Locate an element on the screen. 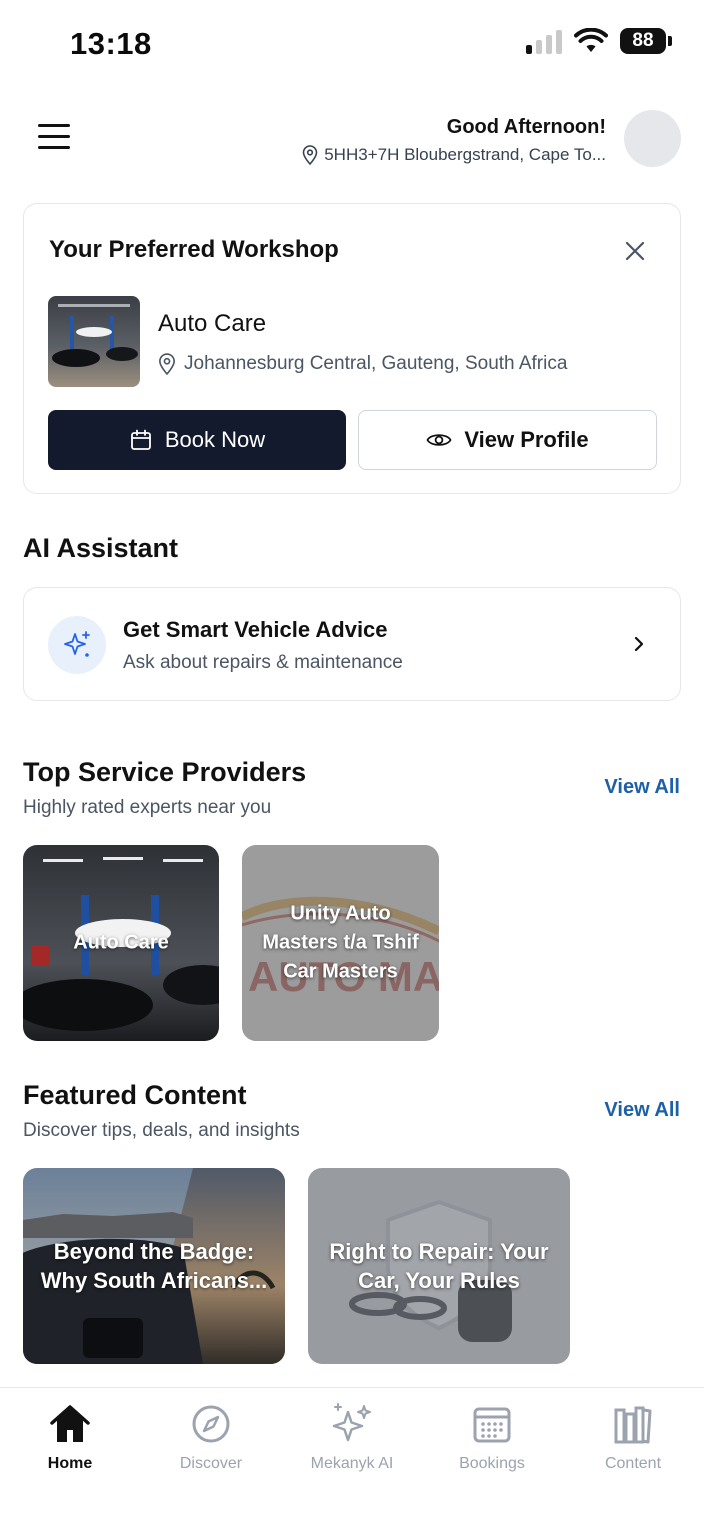 The image size is (704, 1520). home-icon is located at coordinates (70, 1423).